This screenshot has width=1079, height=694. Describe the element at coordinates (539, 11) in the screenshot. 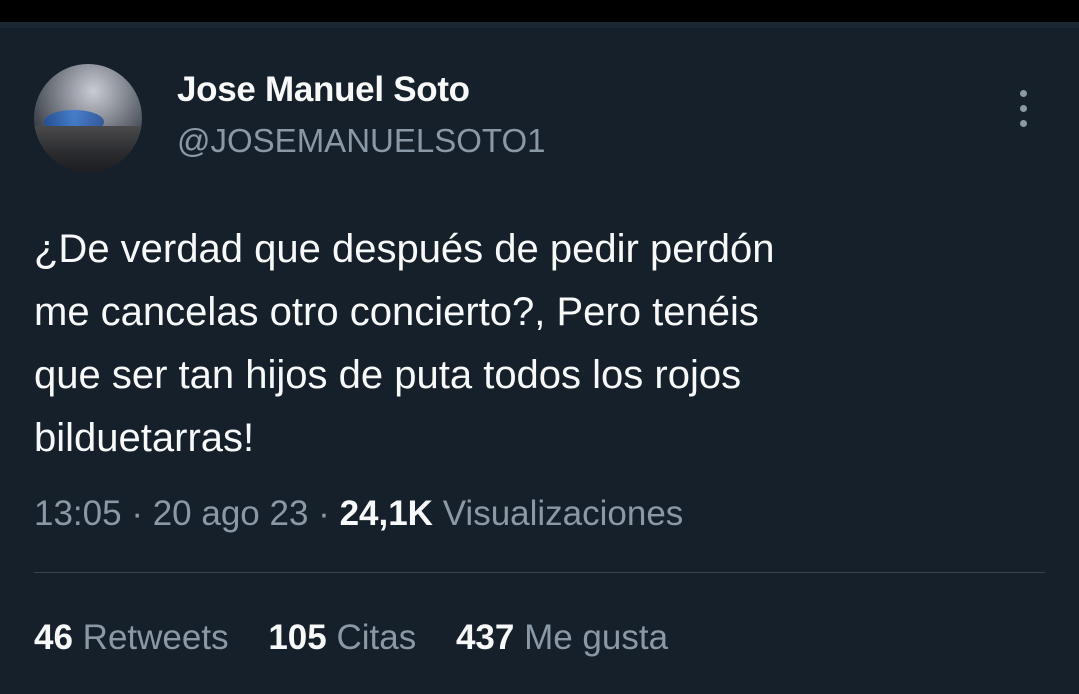

I see `top-bar` at that location.